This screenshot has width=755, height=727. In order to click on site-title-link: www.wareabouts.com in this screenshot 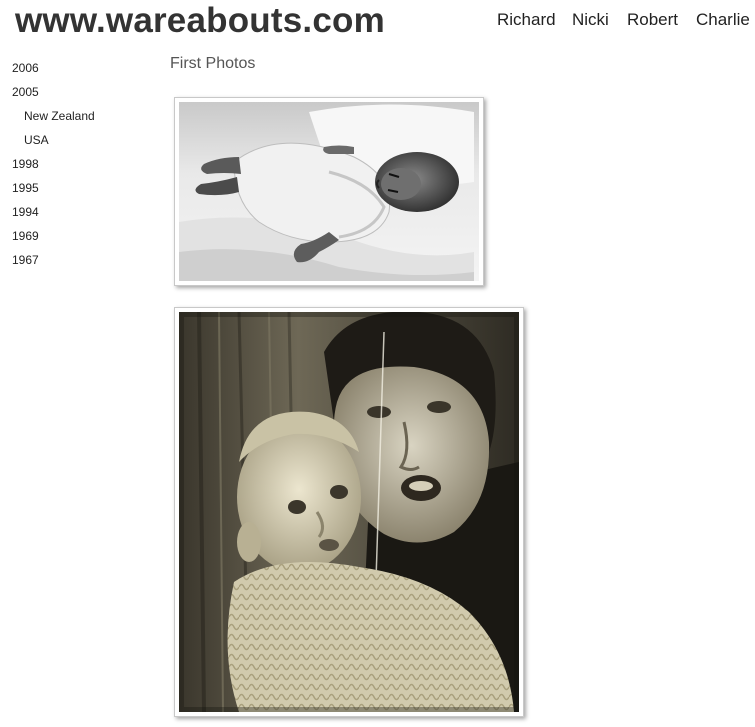, I will do `click(200, 21)`.